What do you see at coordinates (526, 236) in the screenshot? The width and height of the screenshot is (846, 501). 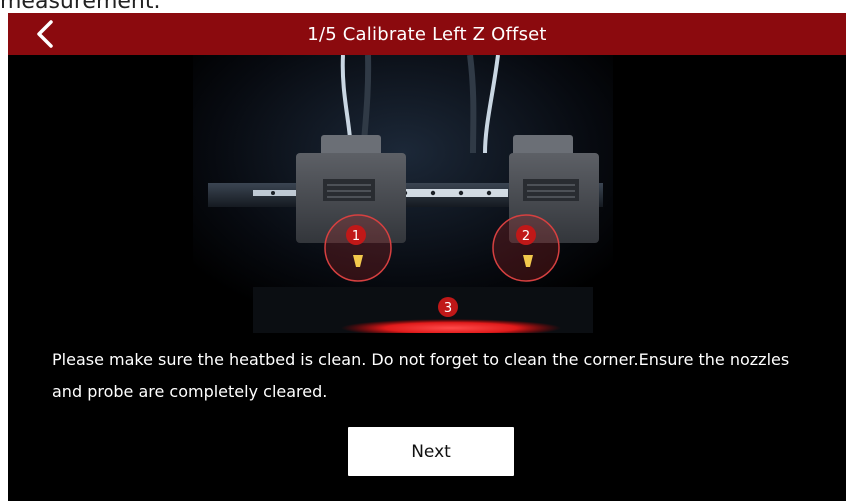 I see `marker-2-label: 2` at bounding box center [526, 236].